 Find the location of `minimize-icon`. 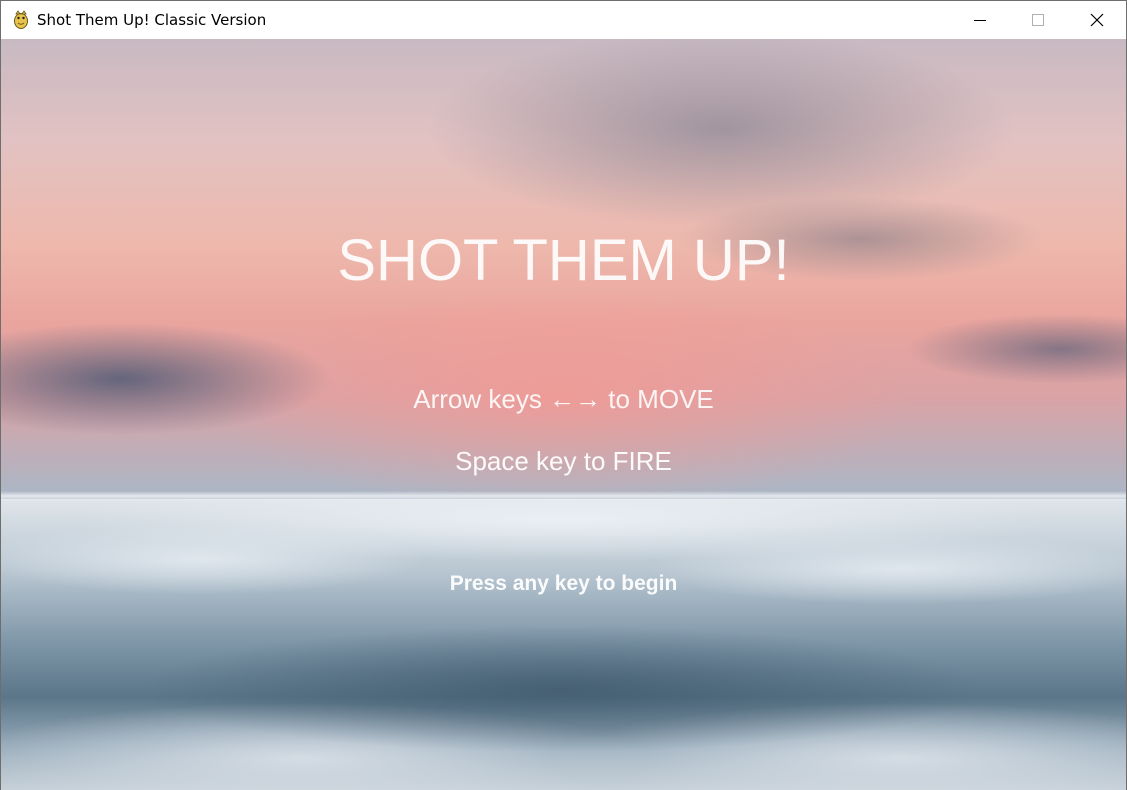

minimize-icon is located at coordinates (980, 20).